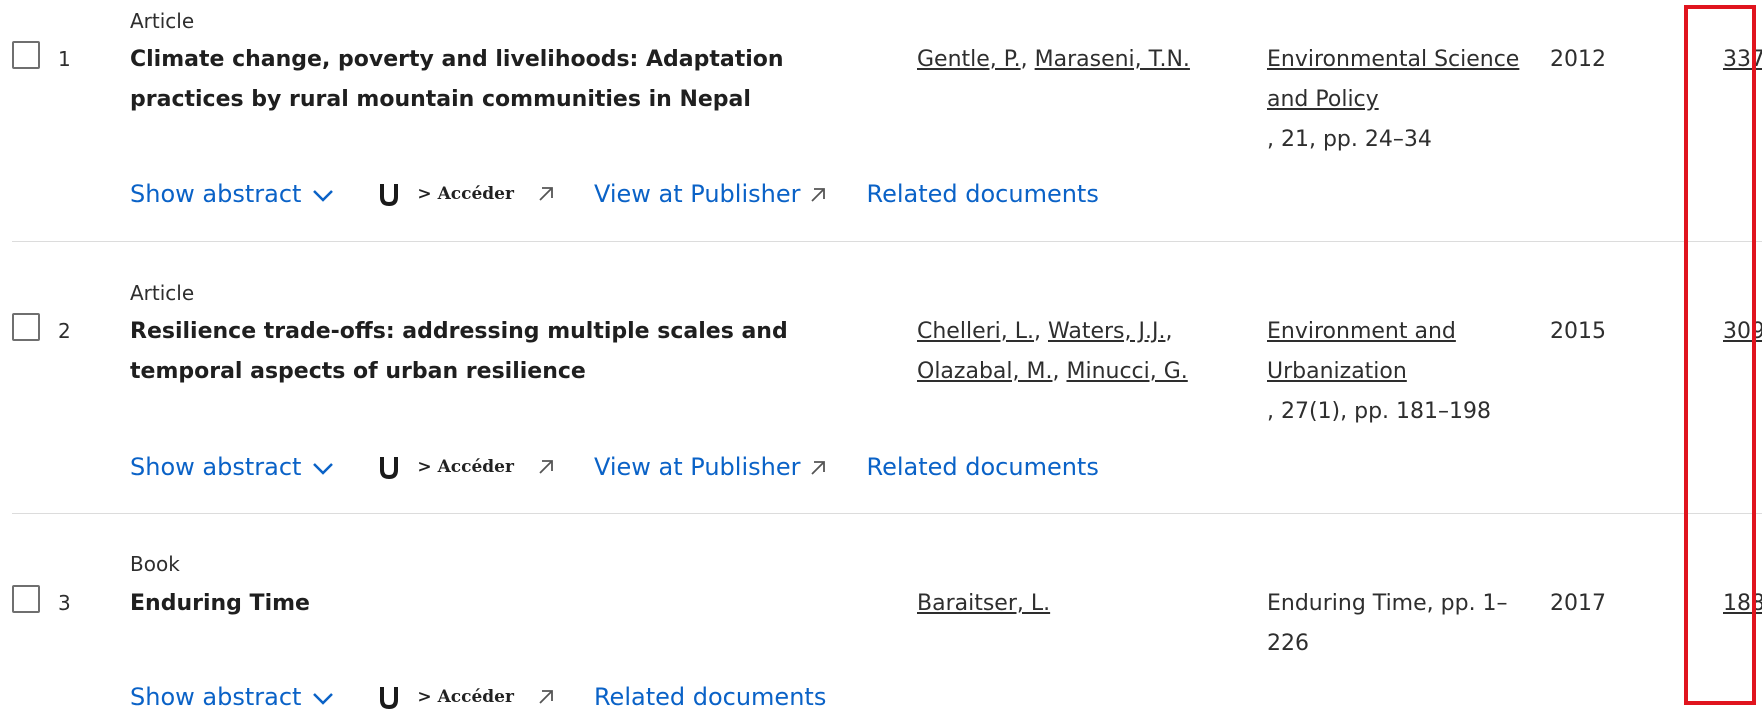 This screenshot has height=715, width=1762. I want to click on year: 2012, so click(1578, 59).